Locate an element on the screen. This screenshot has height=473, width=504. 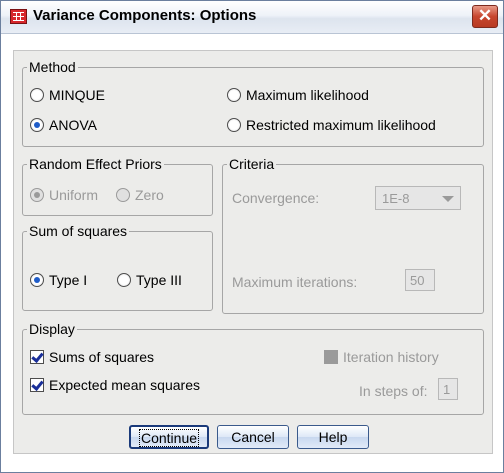
radio-zero-button is located at coordinates (123, 195).